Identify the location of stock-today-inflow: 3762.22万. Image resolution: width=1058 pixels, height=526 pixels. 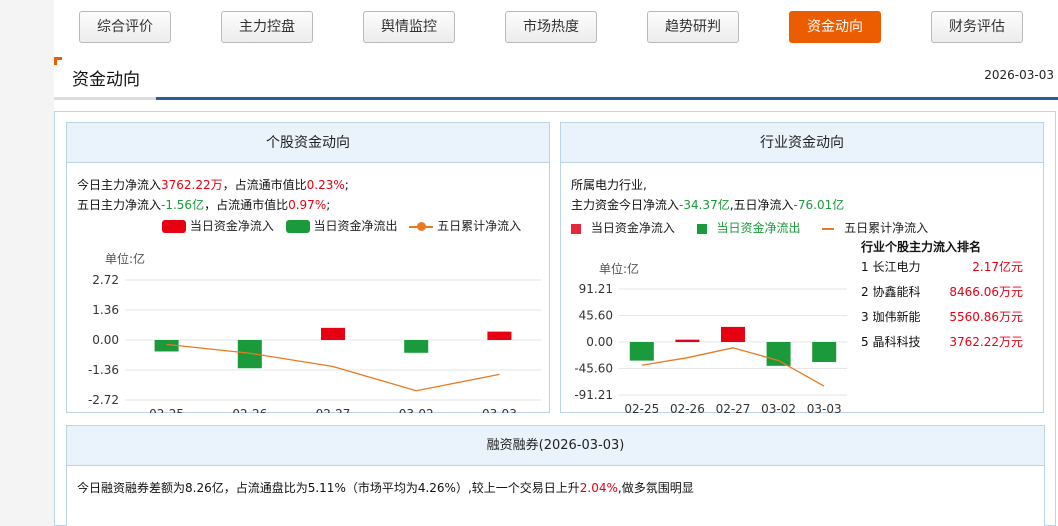
(192, 185).